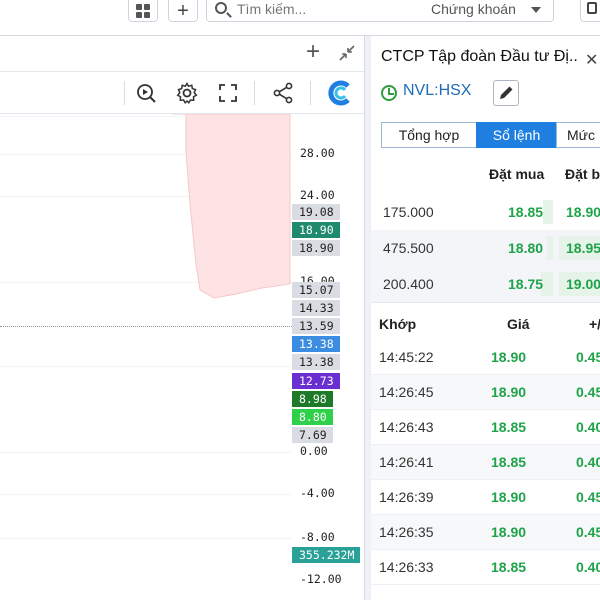 The image size is (600, 600). I want to click on quick-compare-icon, so click(146, 93).